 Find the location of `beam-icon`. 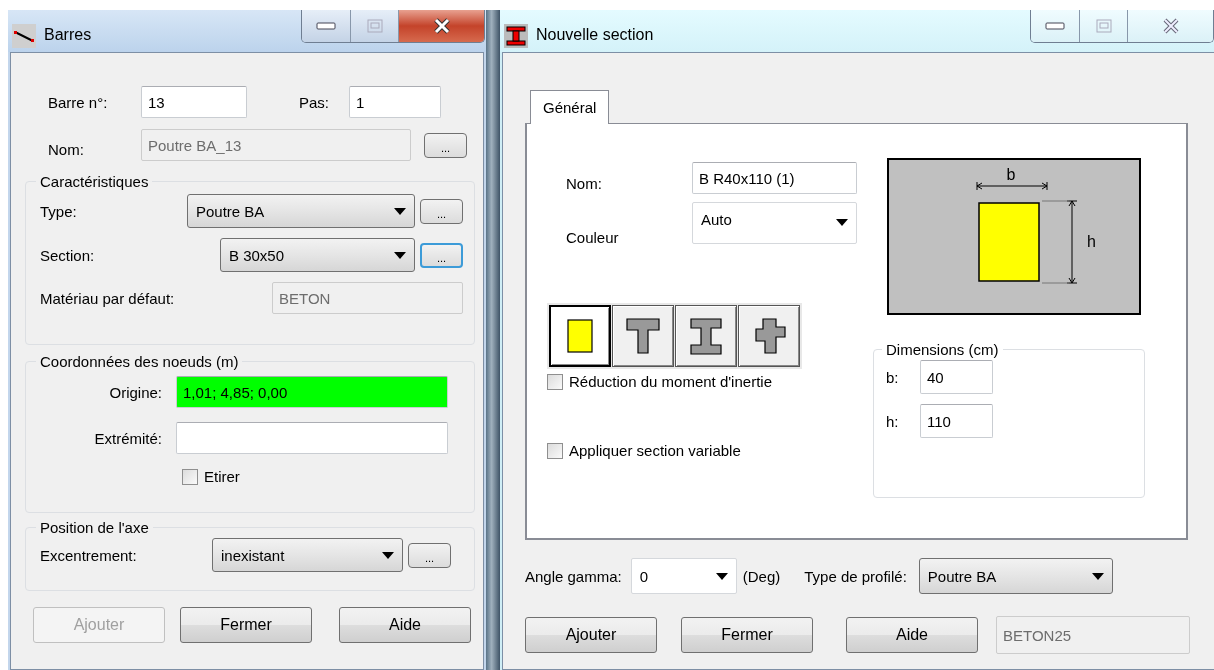

beam-icon is located at coordinates (516, 36).